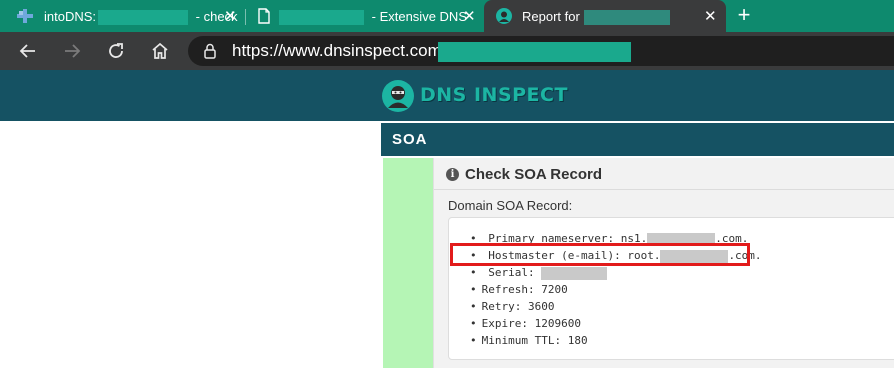 The height and width of the screenshot is (368, 894). Describe the element at coordinates (494, 95) in the screenshot. I see `site-logo-text: DNS INSPECT` at that location.